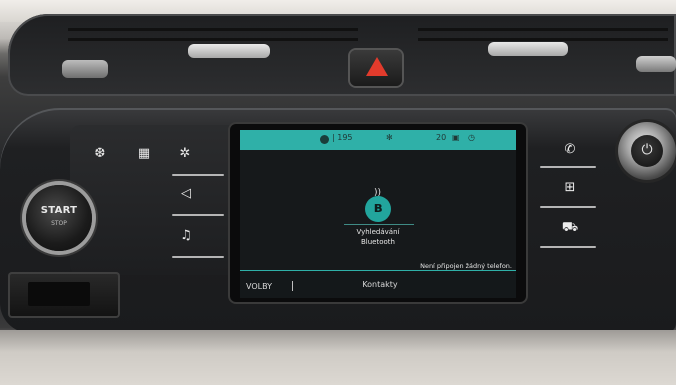  Describe the element at coordinates (456, 137) in the screenshot. I see `media-icon: ▣` at that location.